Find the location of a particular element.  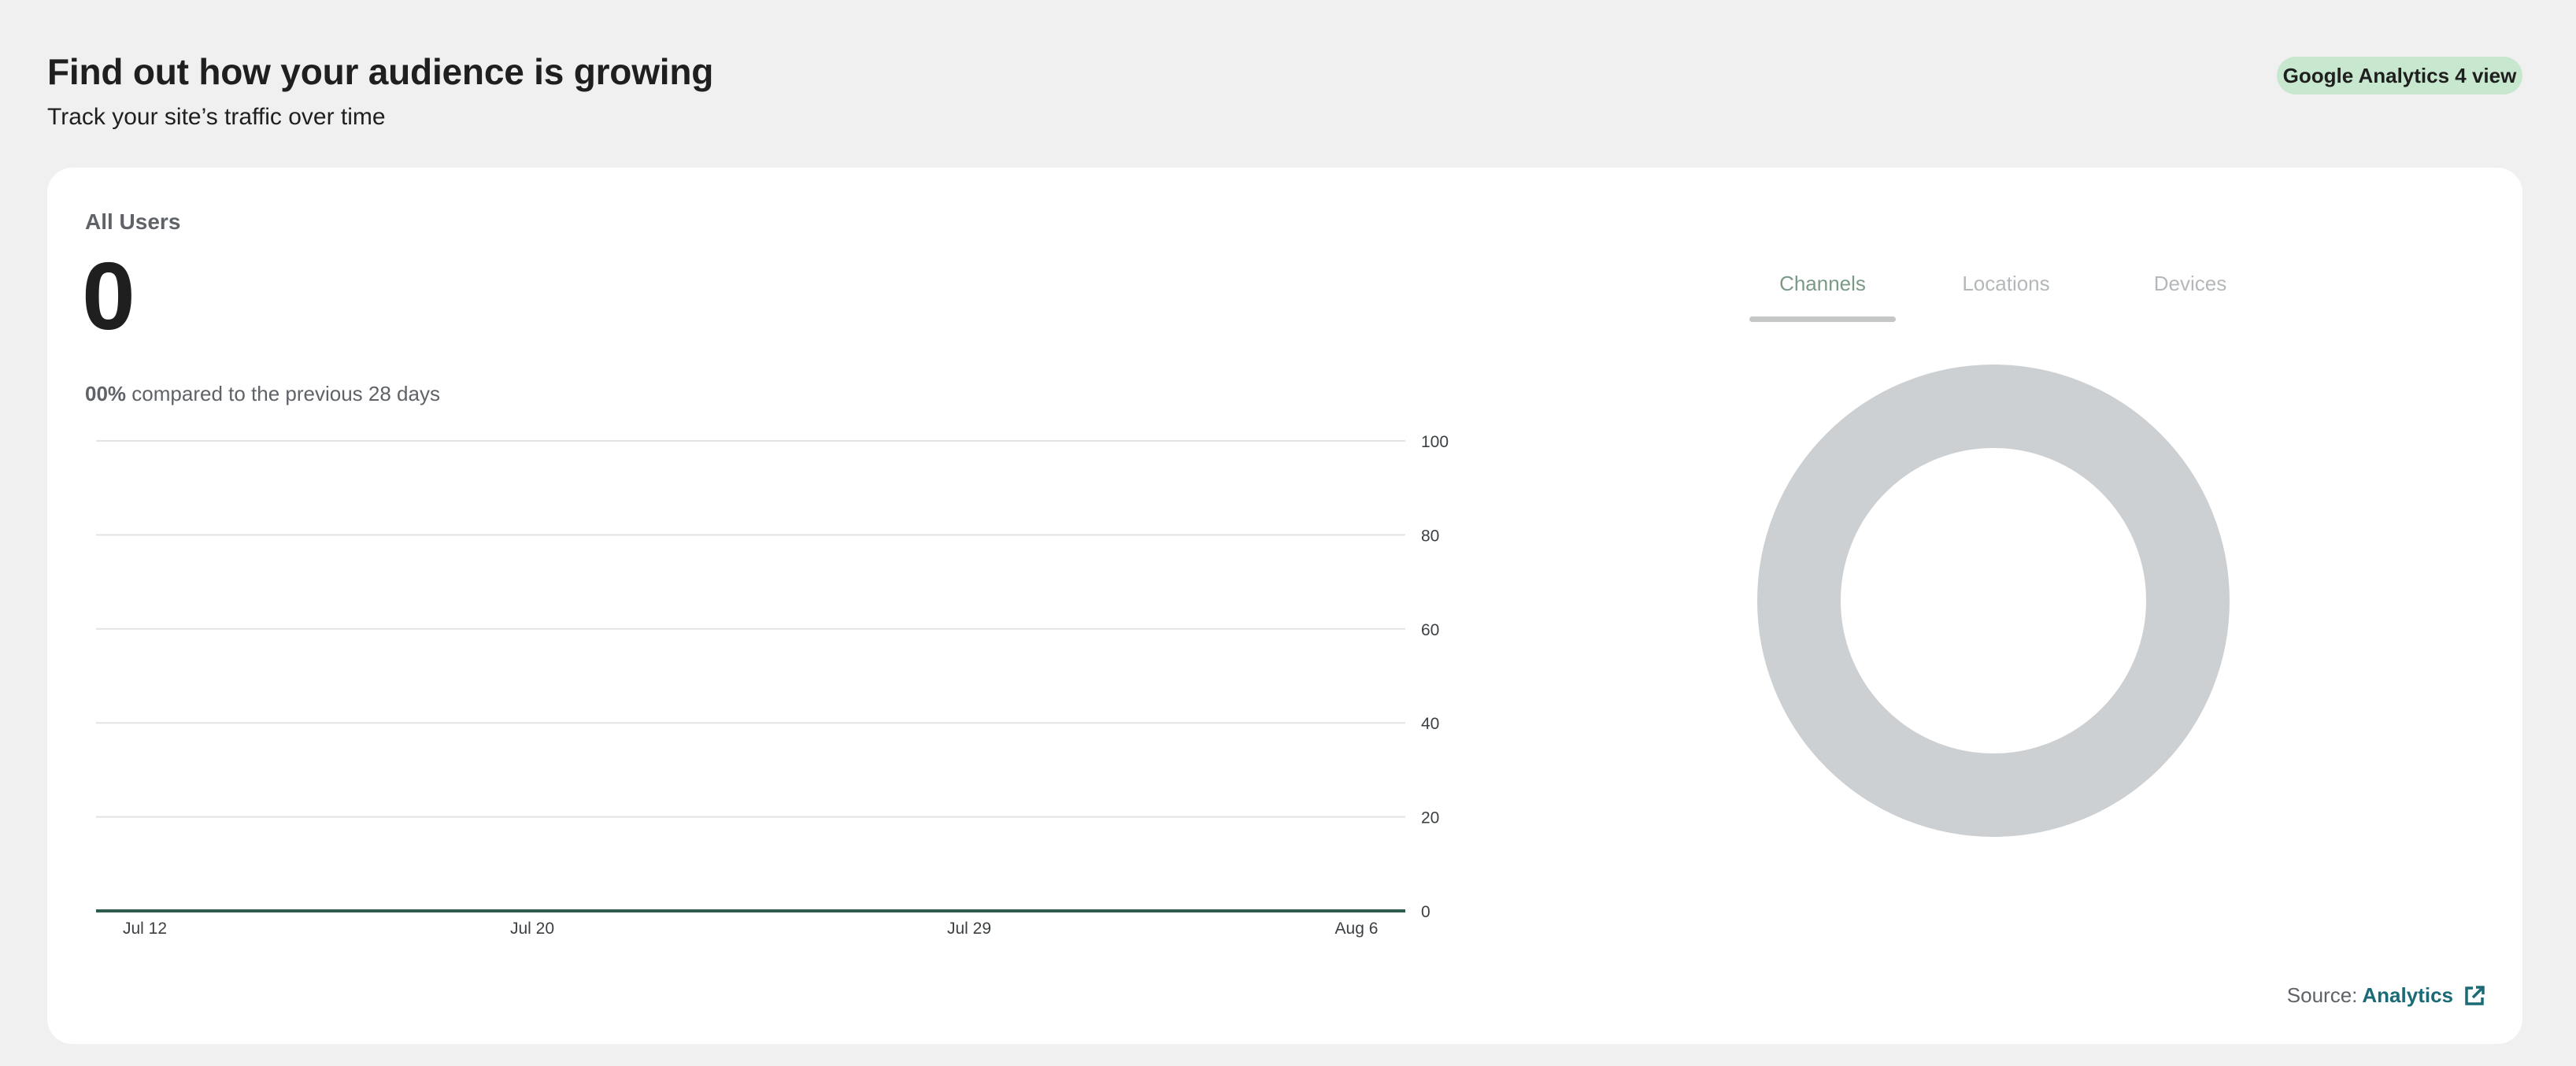

tab-devices-label: Devices is located at coordinates (2190, 283).